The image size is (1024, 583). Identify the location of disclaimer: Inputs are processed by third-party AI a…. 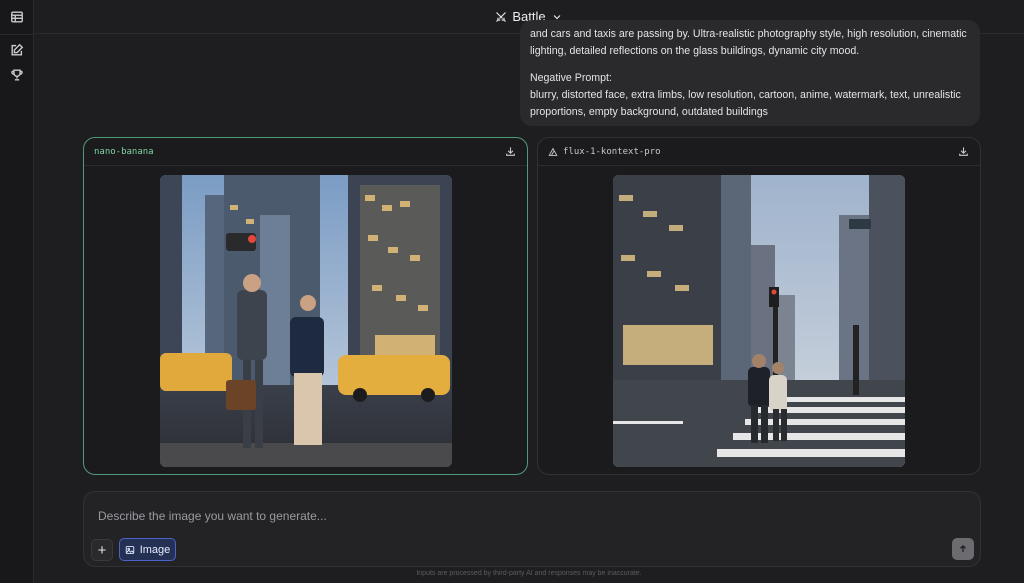
(529, 573).